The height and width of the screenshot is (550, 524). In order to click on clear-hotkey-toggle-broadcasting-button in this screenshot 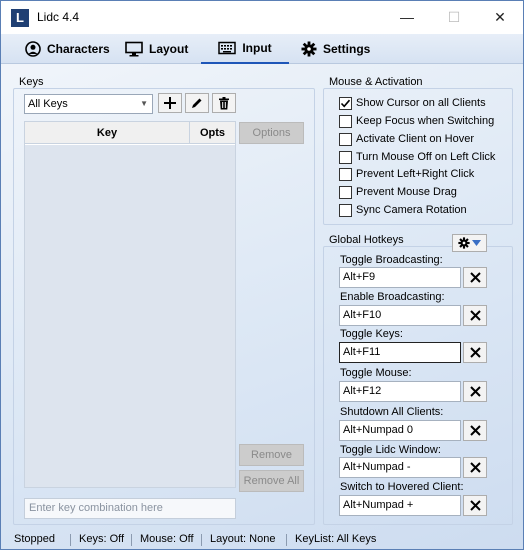, I will do `click(475, 277)`.